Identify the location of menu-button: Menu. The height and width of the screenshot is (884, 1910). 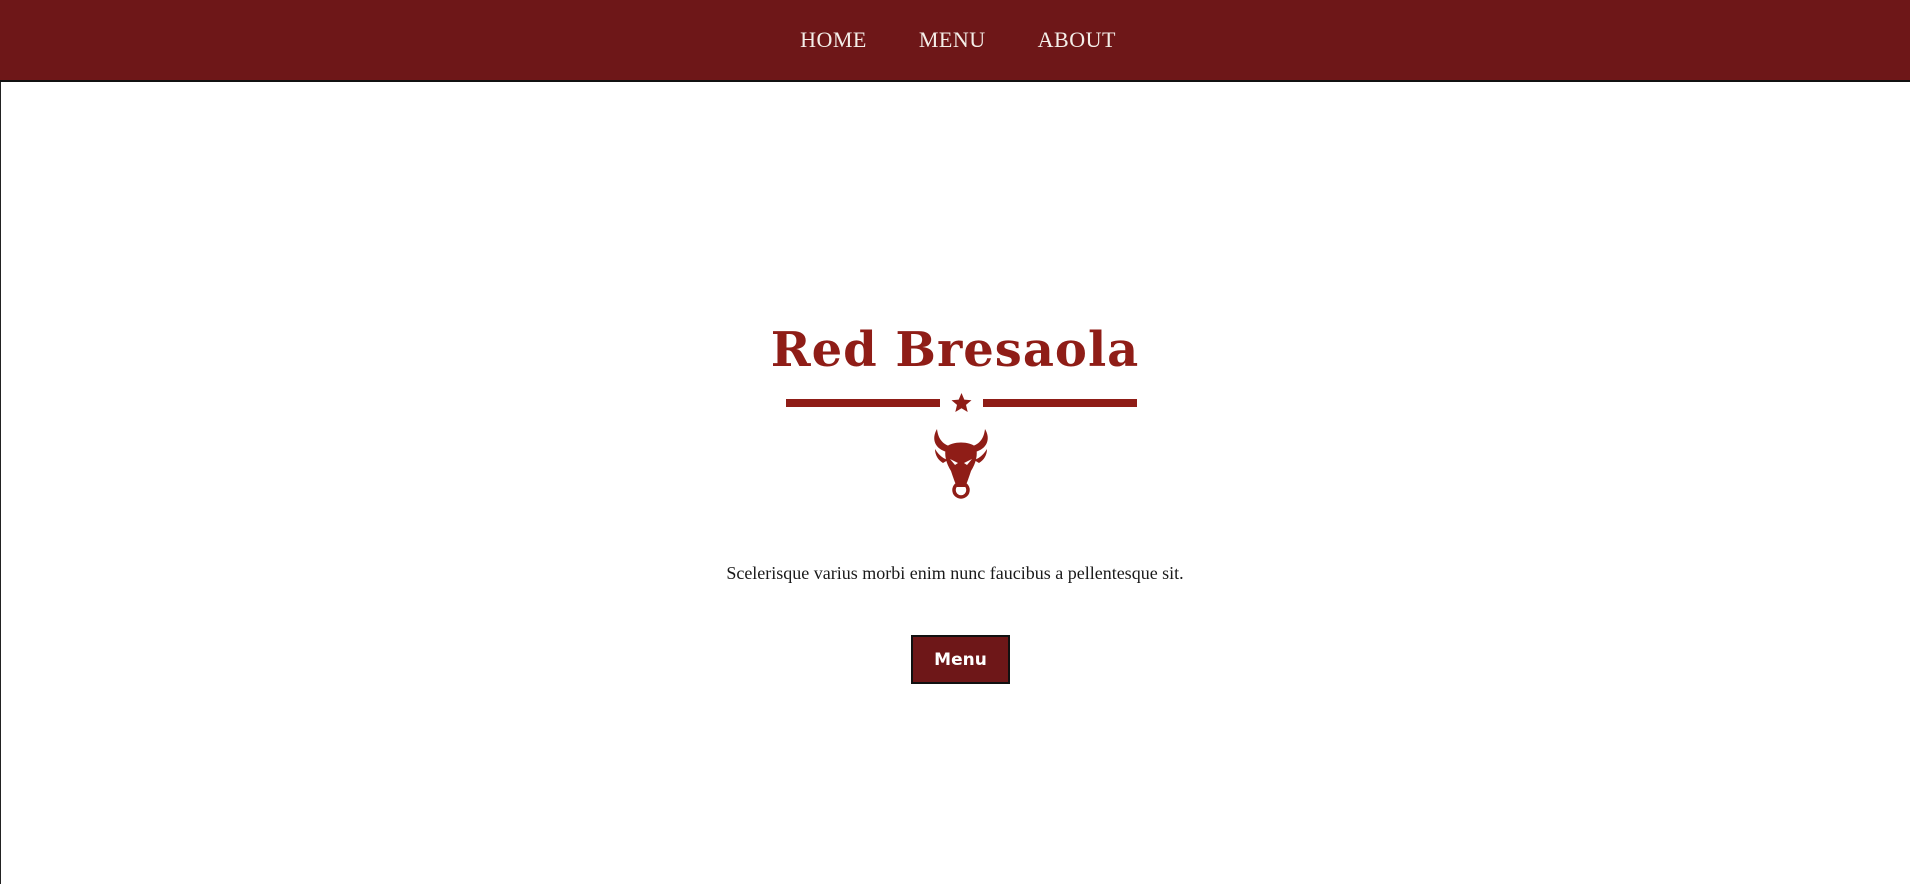
(960, 659).